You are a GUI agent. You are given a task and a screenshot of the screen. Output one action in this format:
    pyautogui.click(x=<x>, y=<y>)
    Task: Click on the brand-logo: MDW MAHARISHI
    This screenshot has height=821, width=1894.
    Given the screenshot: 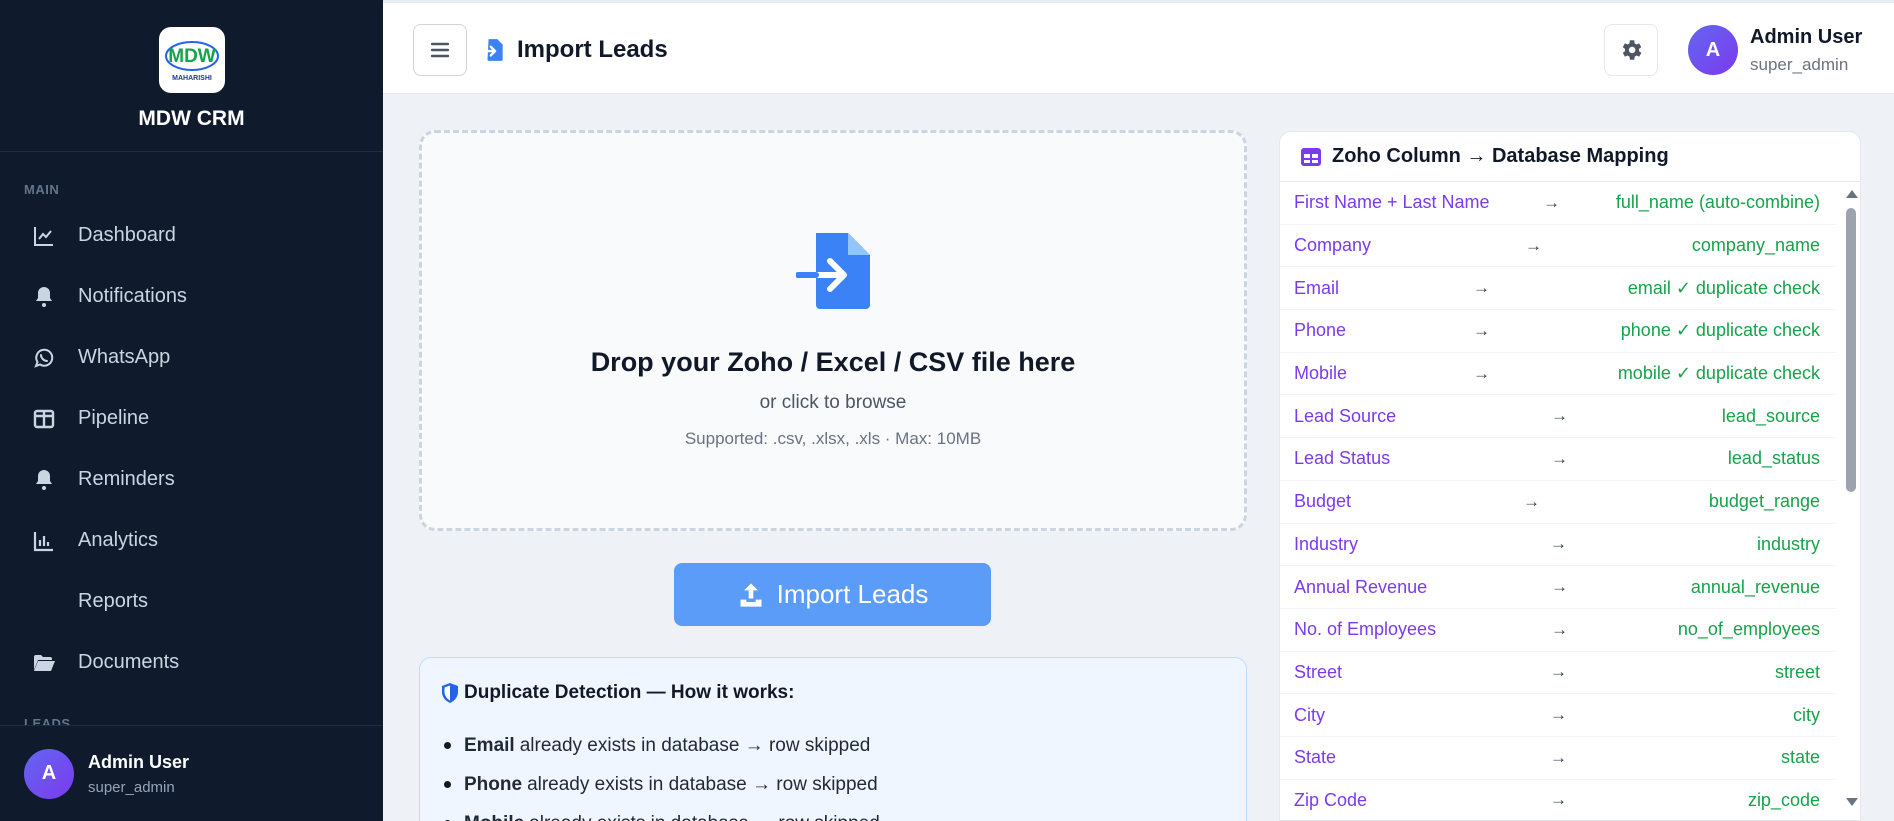 What is the action you would take?
    pyautogui.click(x=191, y=60)
    